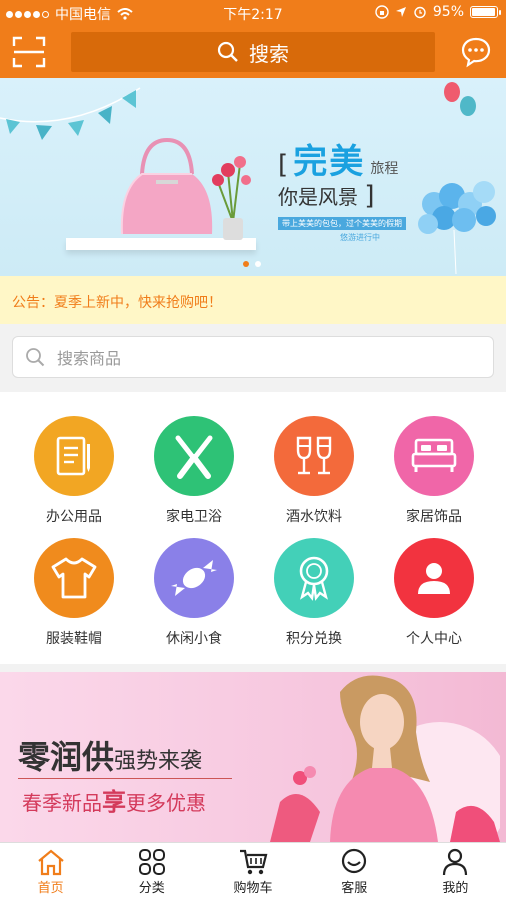  Describe the element at coordinates (460, 99) in the screenshot. I see `hot-air-balloon-icon` at that location.